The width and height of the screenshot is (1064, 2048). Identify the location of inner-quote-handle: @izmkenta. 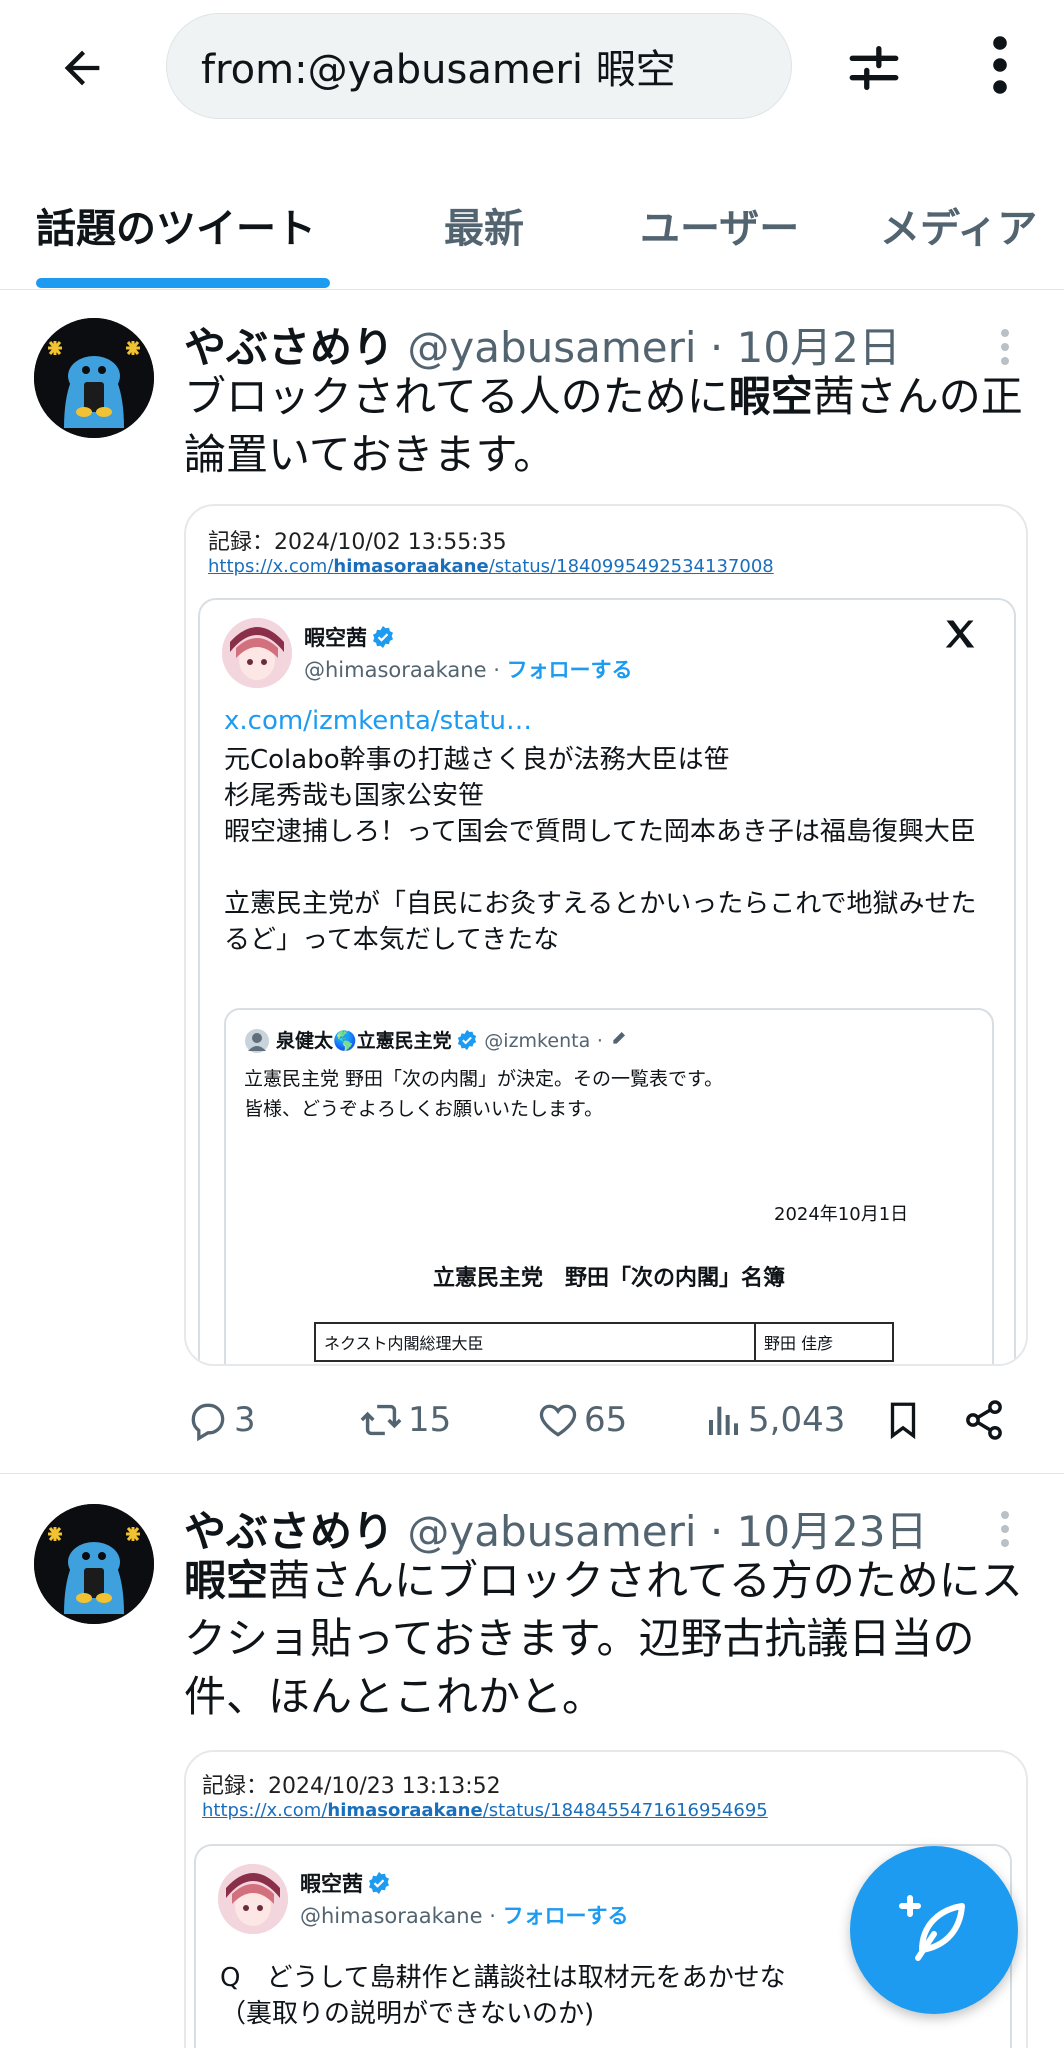
(537, 1041).